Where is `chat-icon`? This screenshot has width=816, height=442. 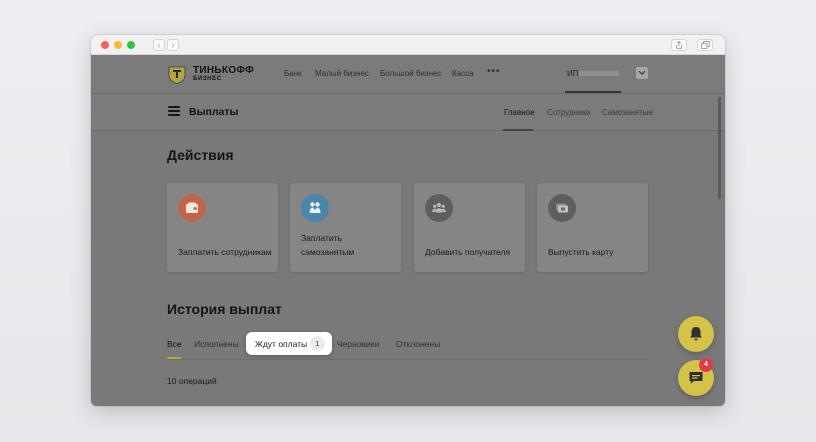
chat-icon is located at coordinates (696, 378).